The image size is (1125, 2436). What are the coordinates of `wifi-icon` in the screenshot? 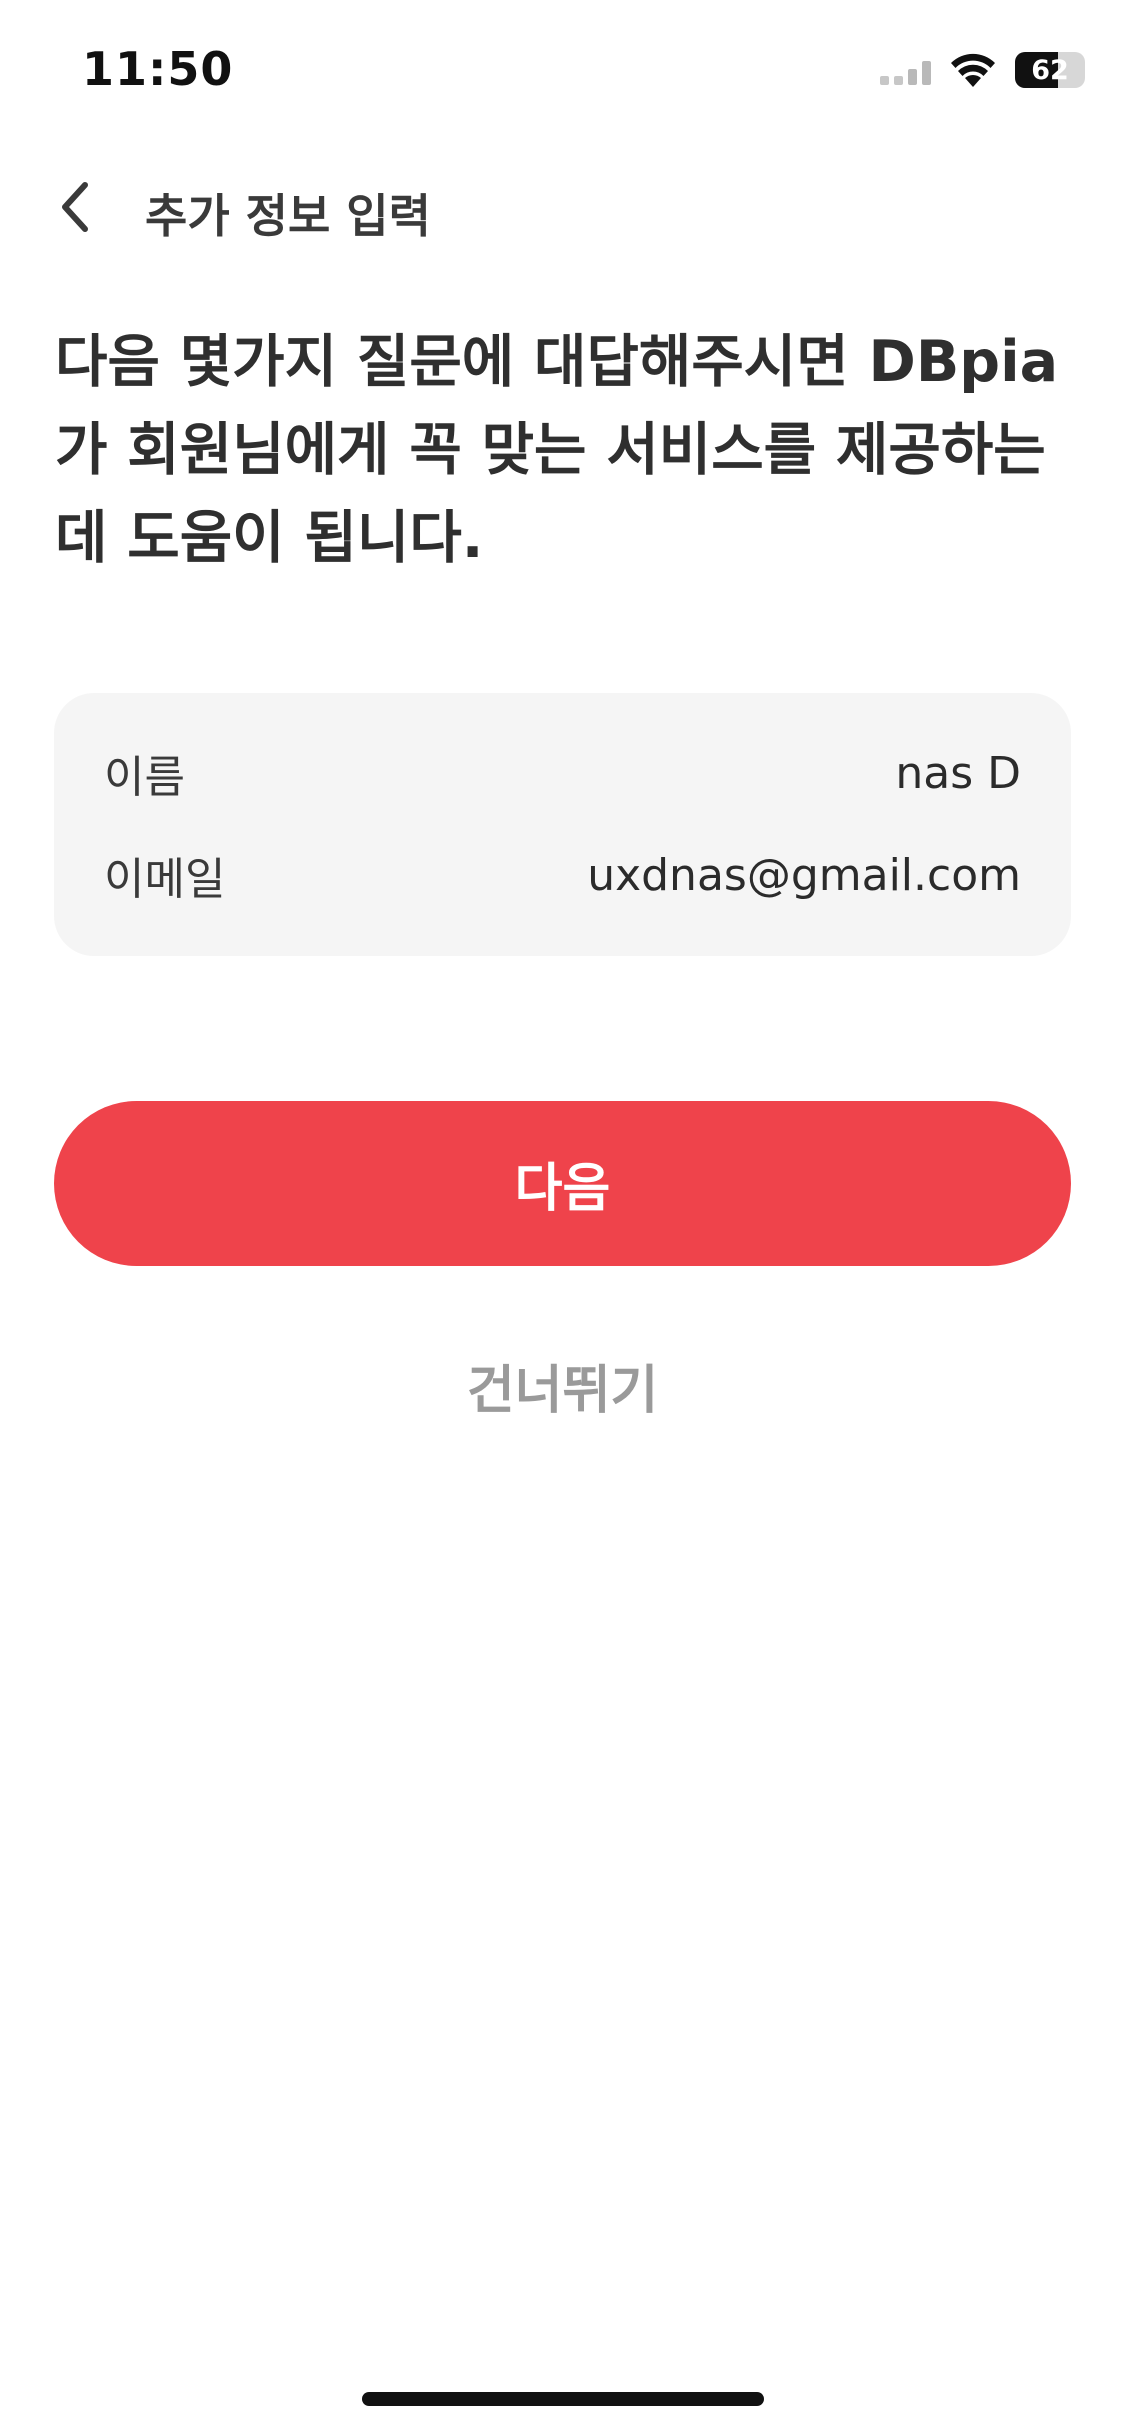 It's located at (973, 70).